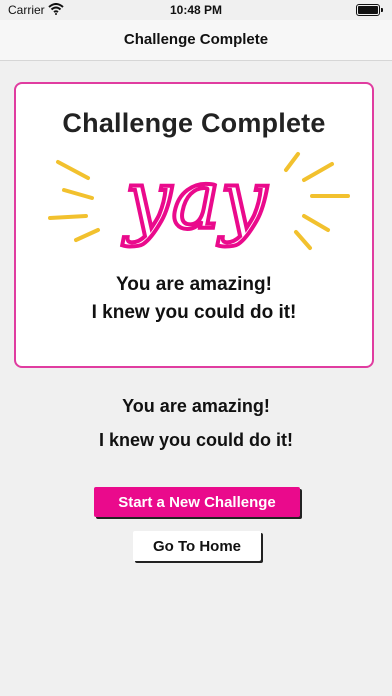  Describe the element at coordinates (194, 123) in the screenshot. I see `card-heading: Challenge Complete` at that location.